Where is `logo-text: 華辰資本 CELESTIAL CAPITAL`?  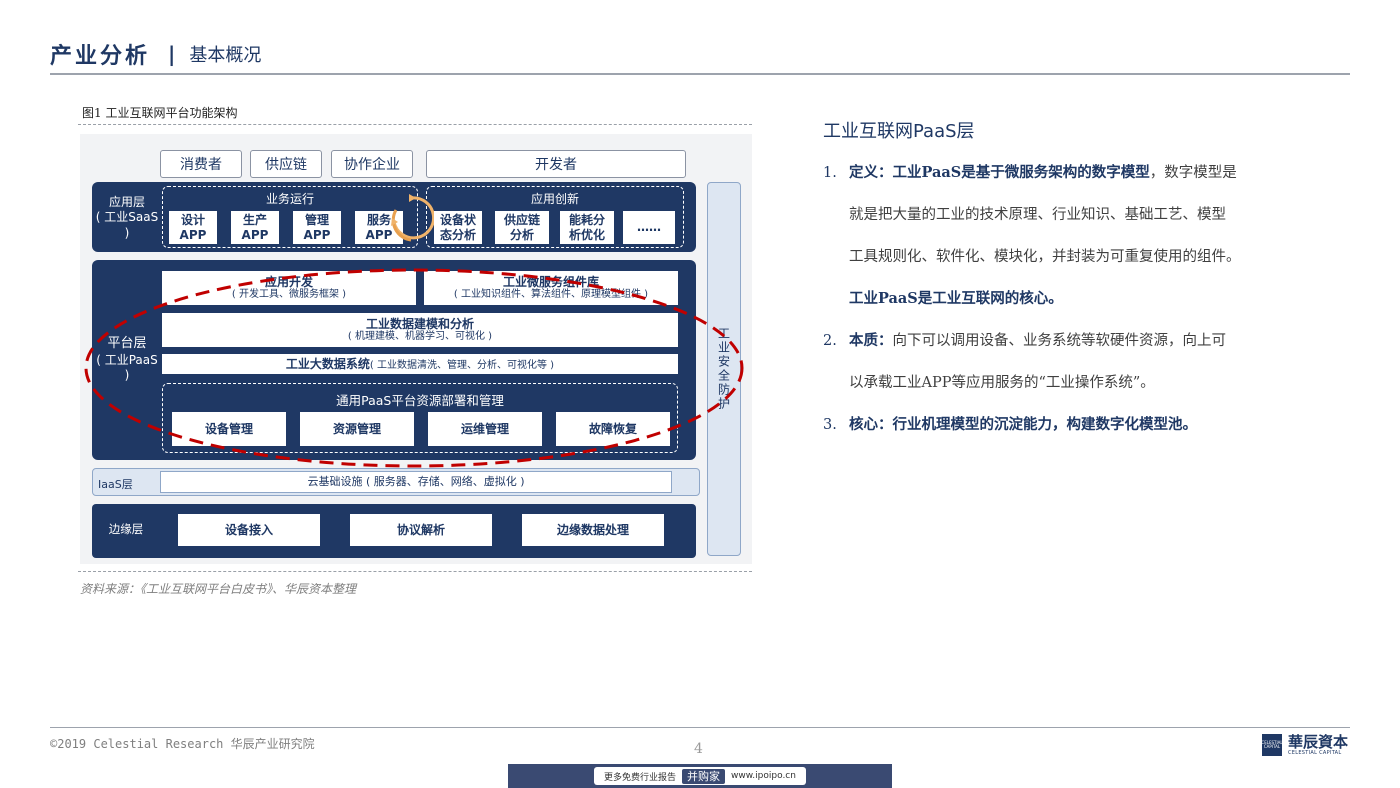 logo-text: 華辰資本 CELESTIAL CAPITAL is located at coordinates (1318, 745).